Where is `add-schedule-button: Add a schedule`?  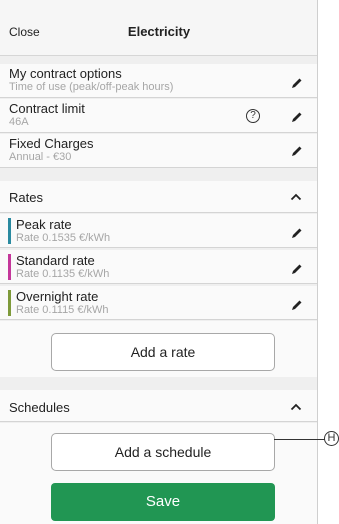 add-schedule-button: Add a schedule is located at coordinates (163, 452).